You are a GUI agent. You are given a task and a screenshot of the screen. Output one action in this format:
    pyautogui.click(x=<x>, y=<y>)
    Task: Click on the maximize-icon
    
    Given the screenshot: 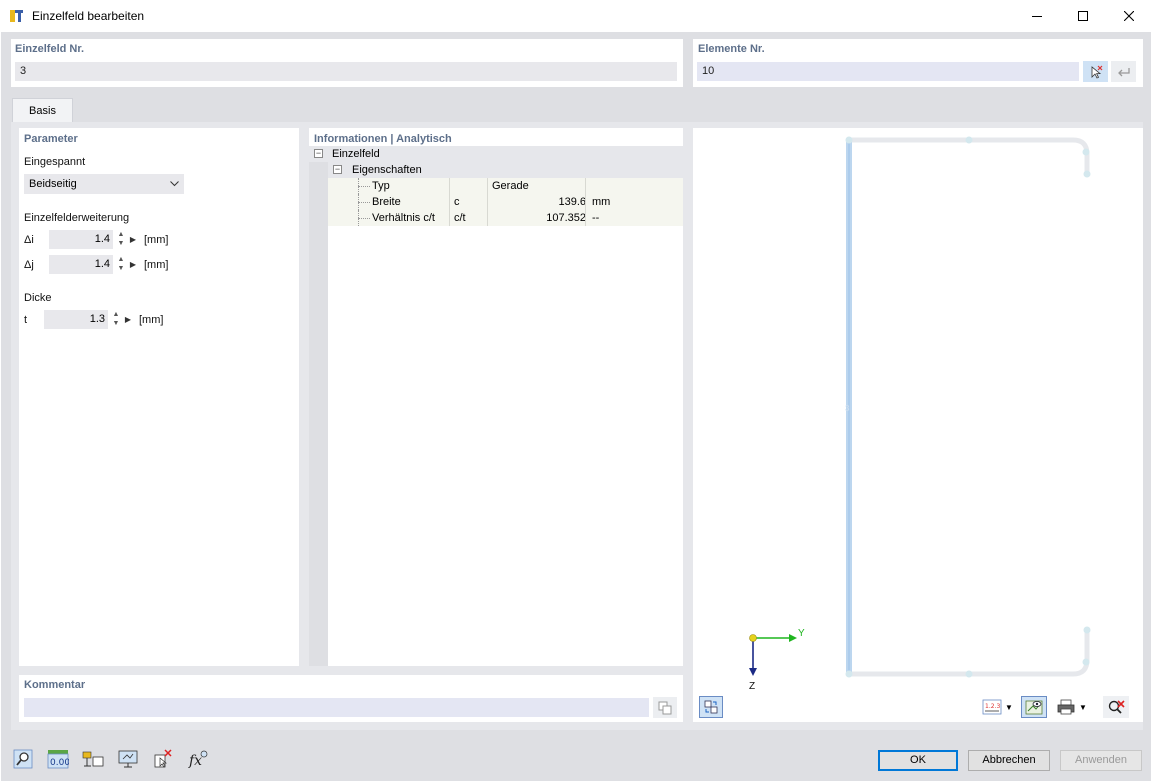 What is the action you would take?
    pyautogui.click(x=1083, y=16)
    